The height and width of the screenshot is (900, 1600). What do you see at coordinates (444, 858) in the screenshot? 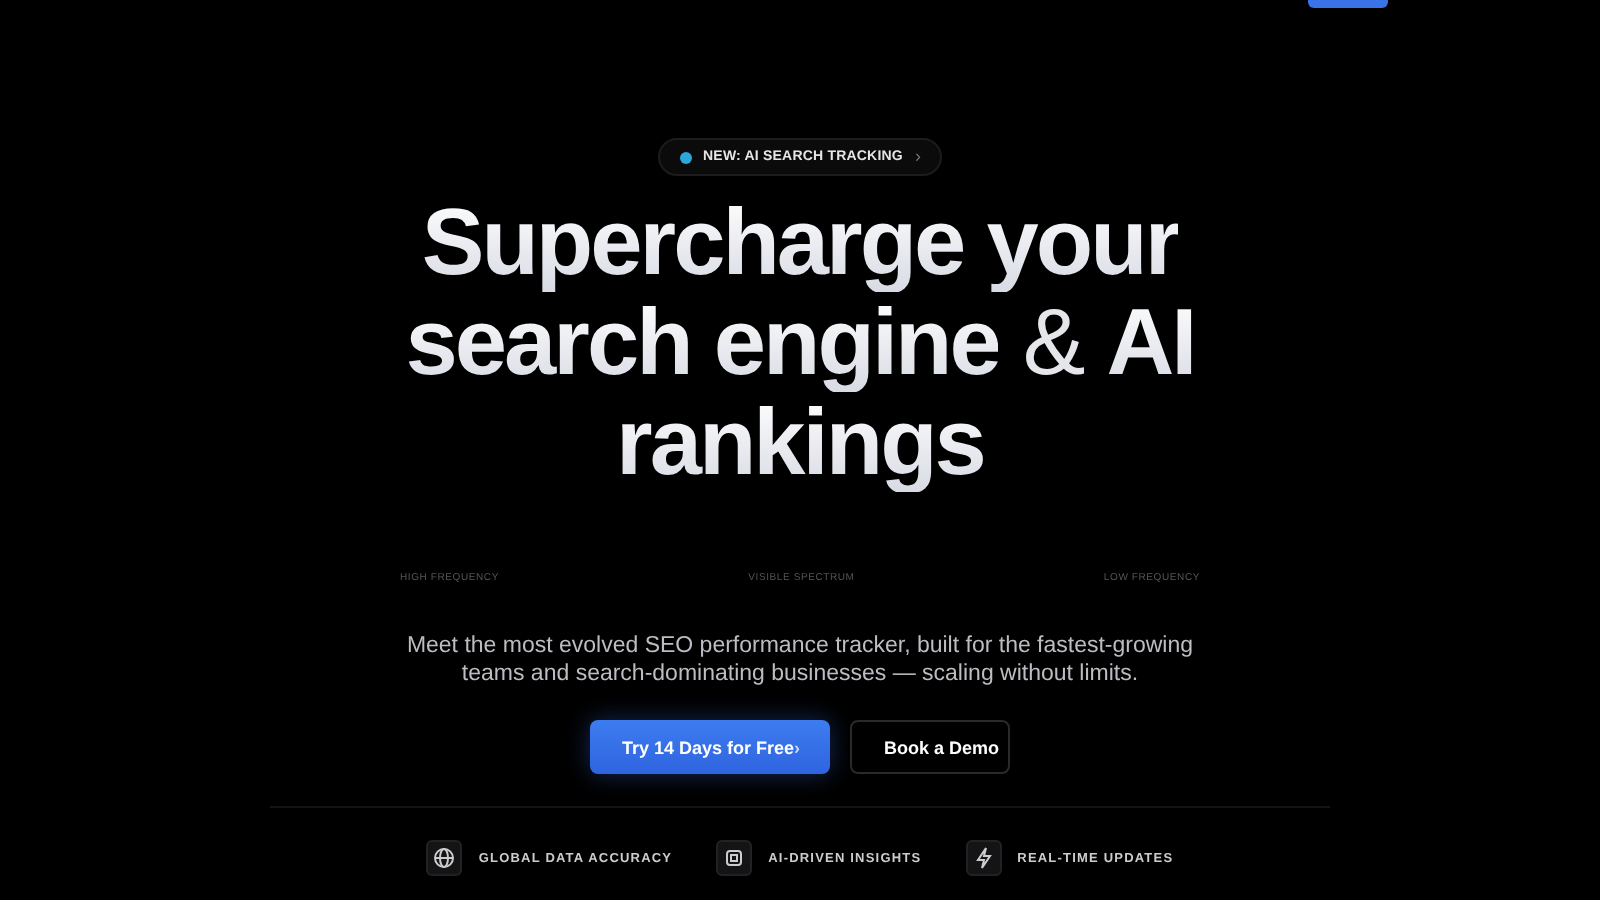
I see `globe-icon` at bounding box center [444, 858].